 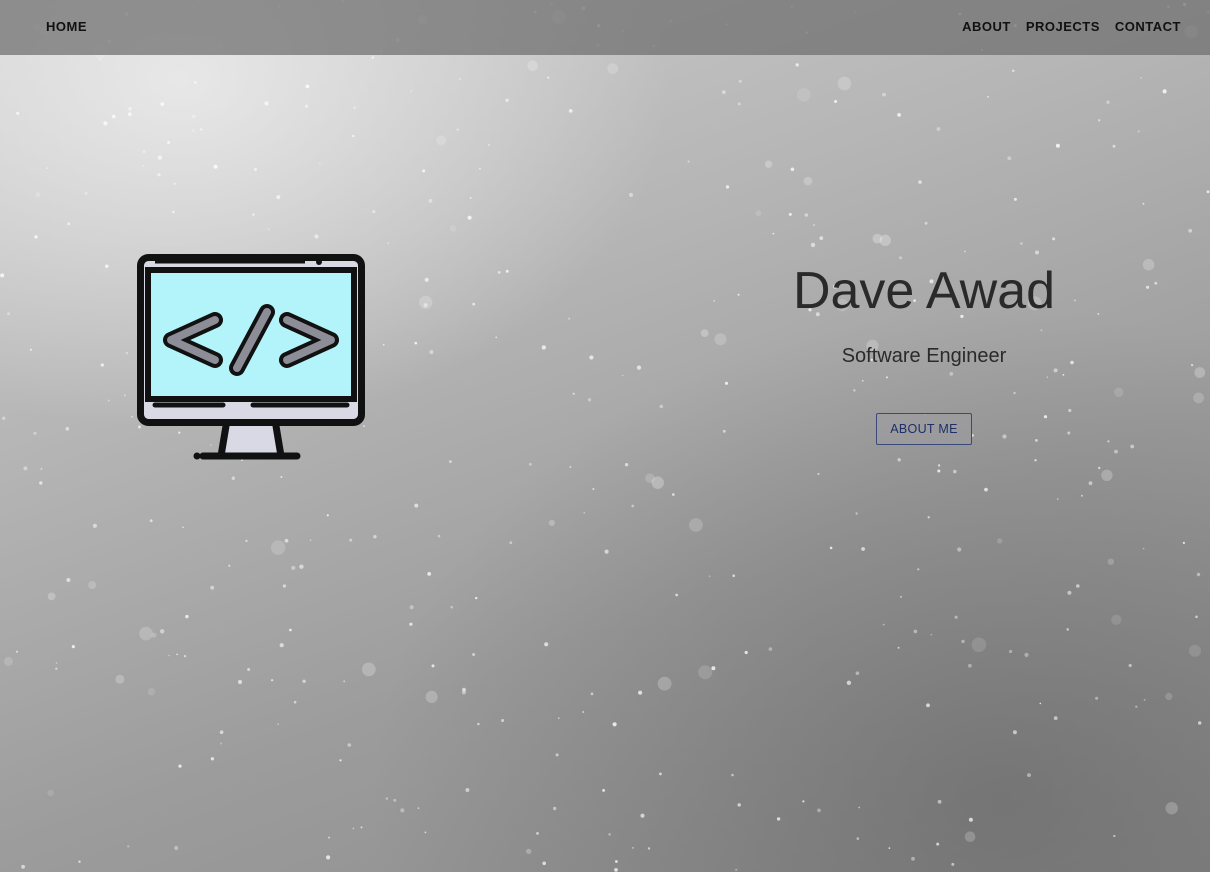 What do you see at coordinates (924, 429) in the screenshot?
I see `about-me-button: ABOUT ME` at bounding box center [924, 429].